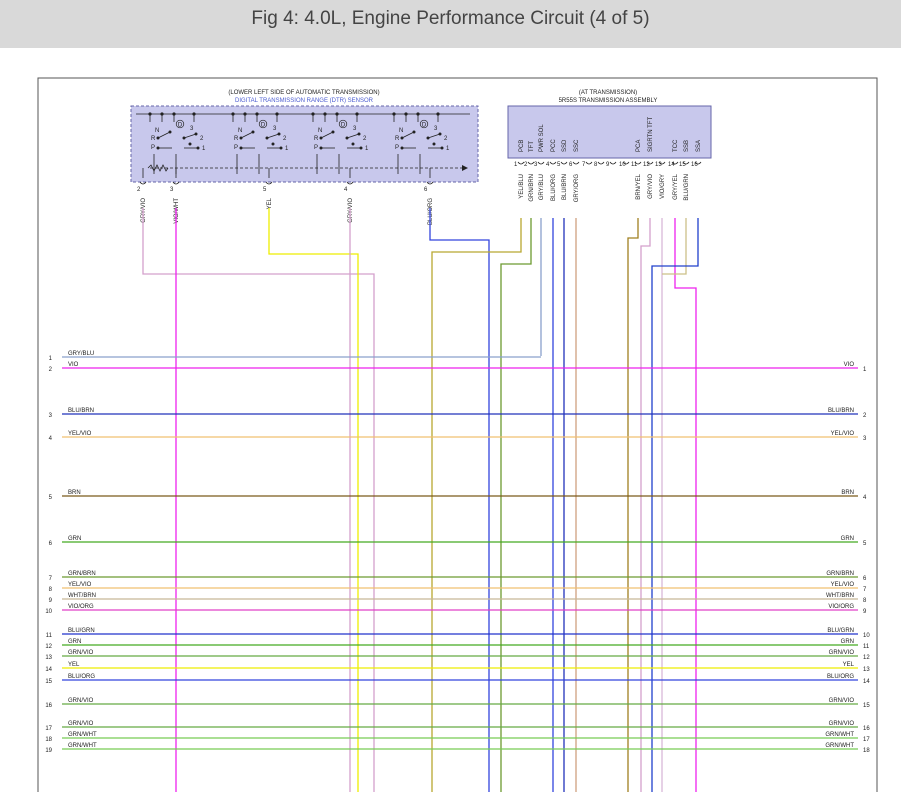  I want to click on terminal-wire-label: GRY/BLU, so click(542, 187).